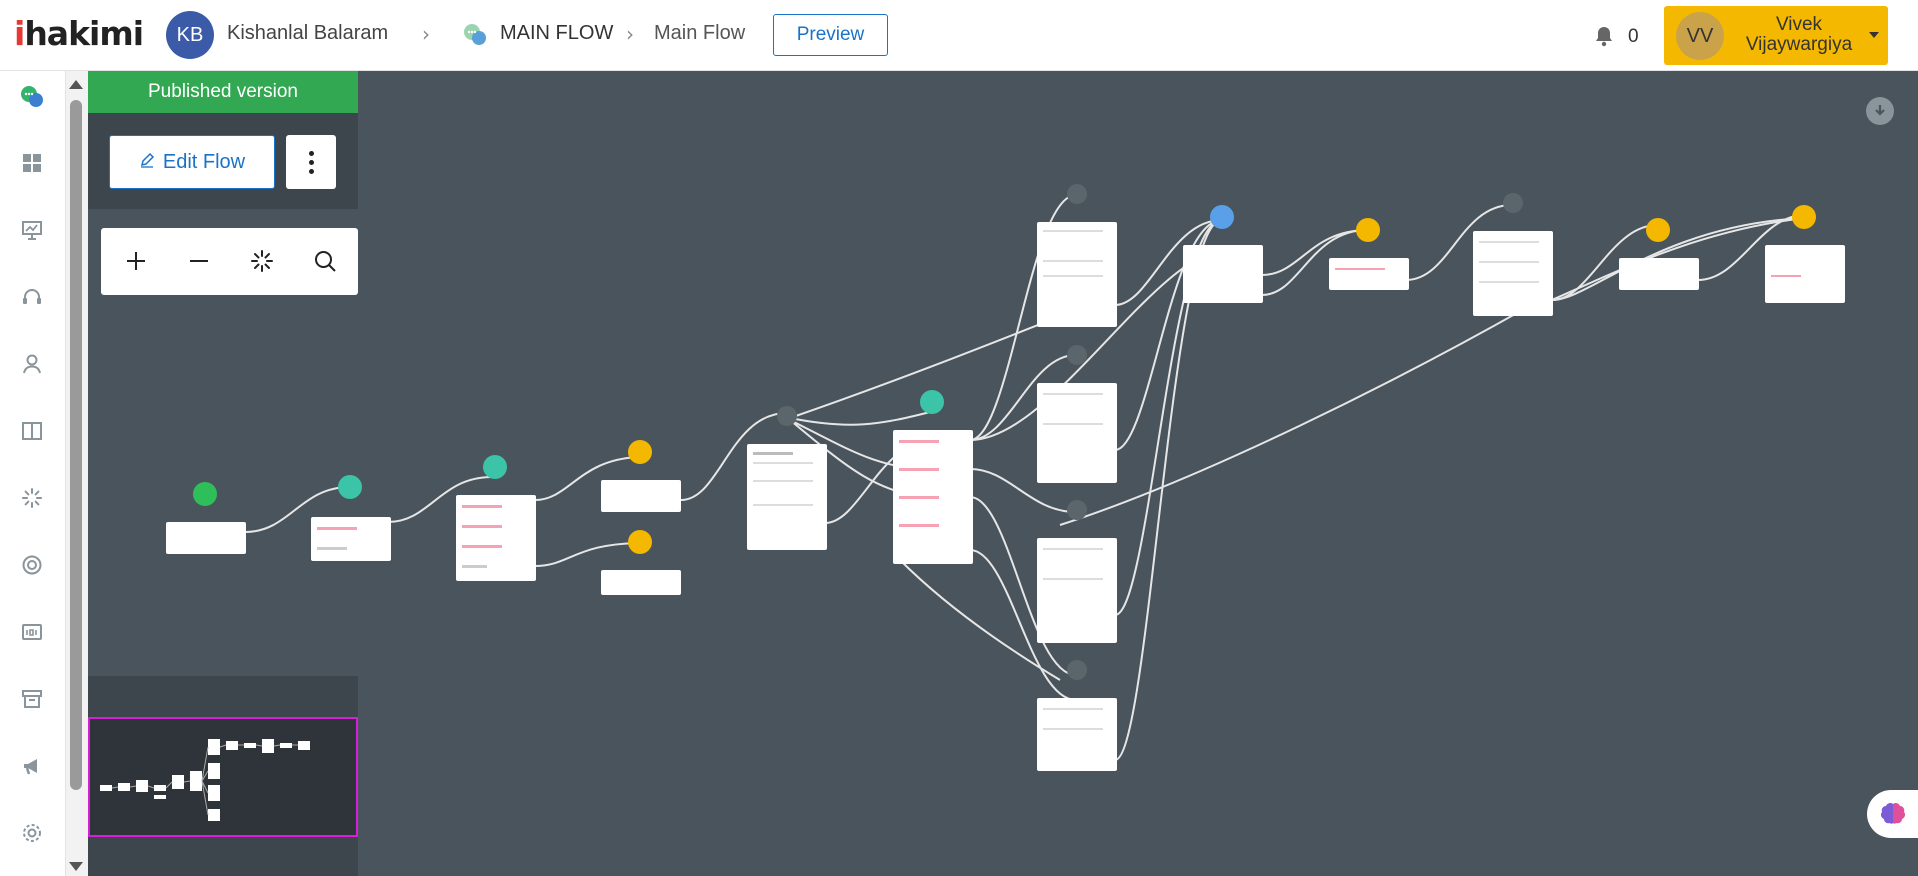 Image resolution: width=1918 pixels, height=876 pixels. Describe the element at coordinates (262, 261) in the screenshot. I see `fit-view-button` at that location.